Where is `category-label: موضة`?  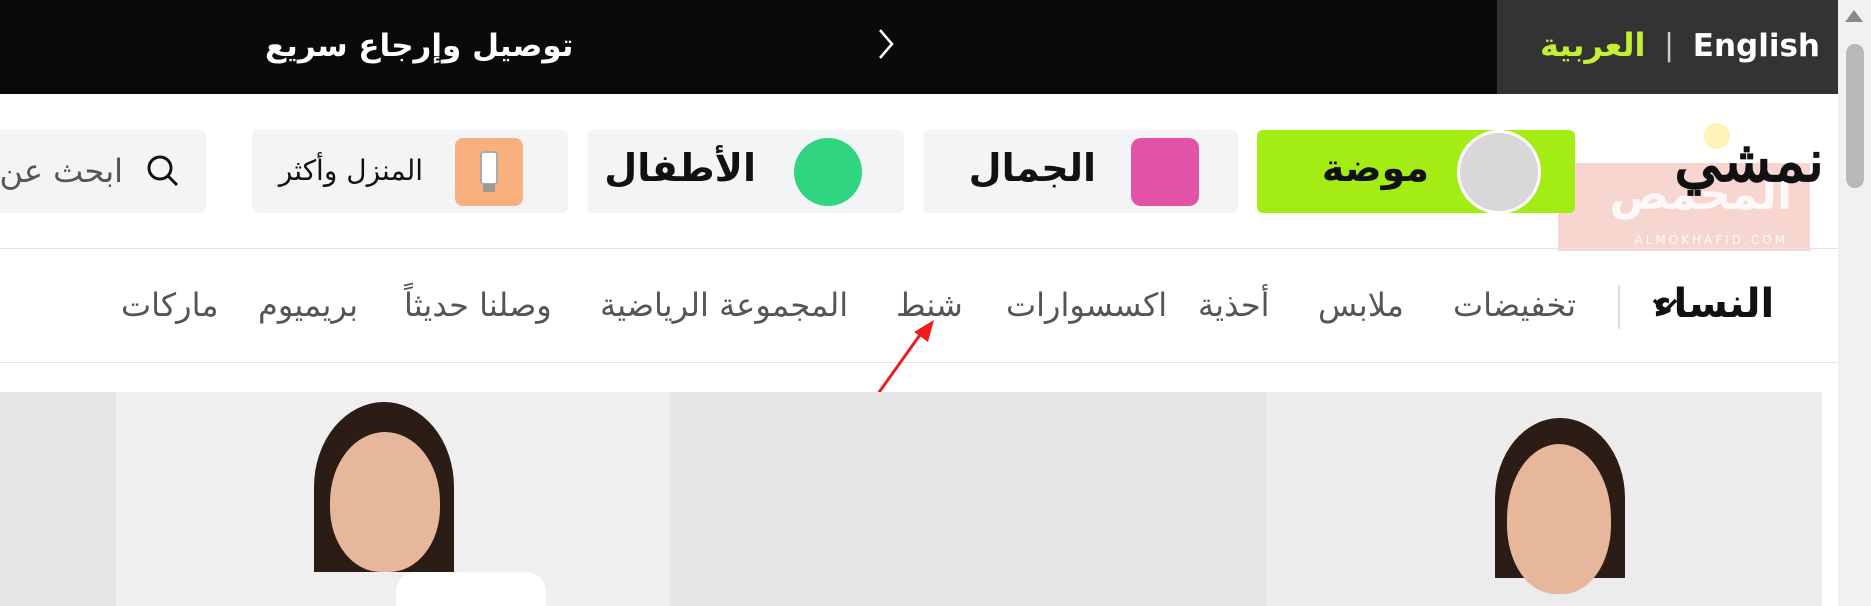
category-label: موضة is located at coordinates (1375, 168).